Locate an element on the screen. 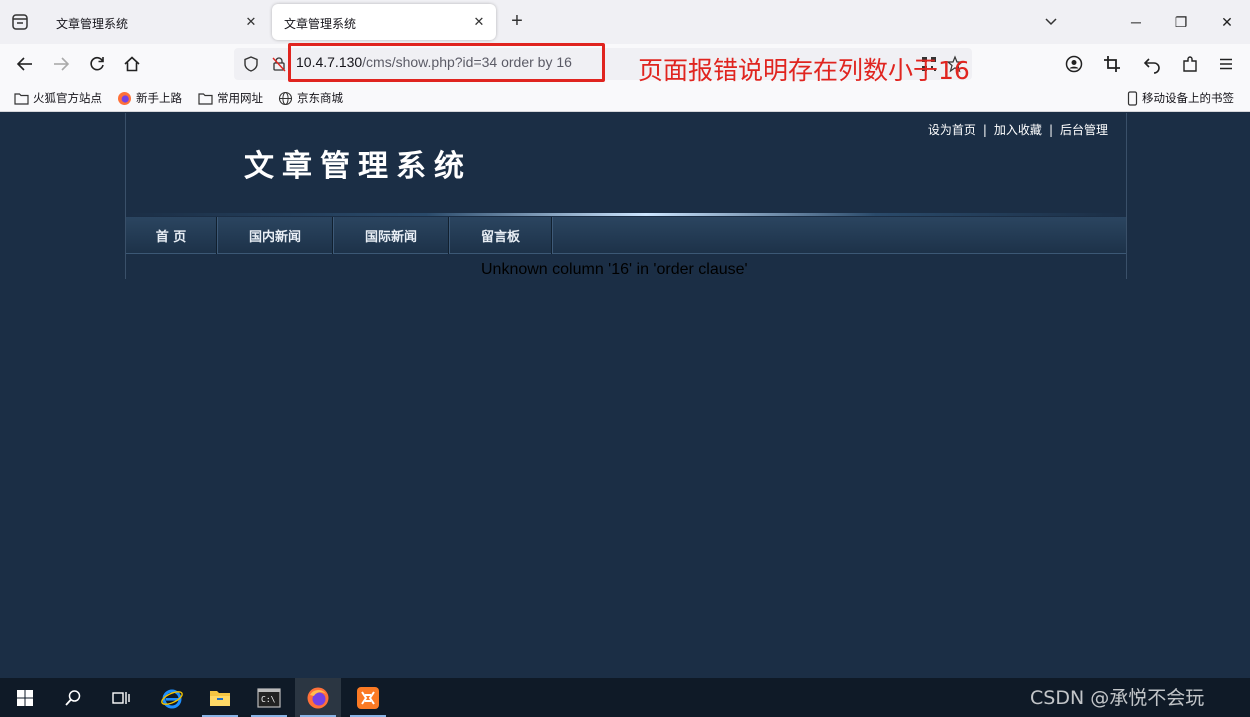 This screenshot has width=1250, height=717. undo-button is located at coordinates (1152, 64).